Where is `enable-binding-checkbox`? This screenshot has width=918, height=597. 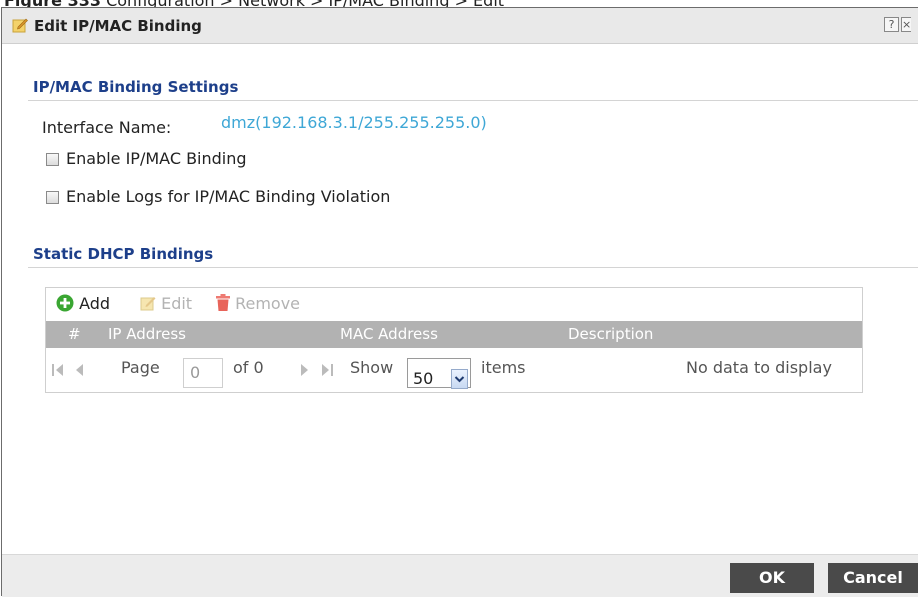 enable-binding-checkbox is located at coordinates (52, 159).